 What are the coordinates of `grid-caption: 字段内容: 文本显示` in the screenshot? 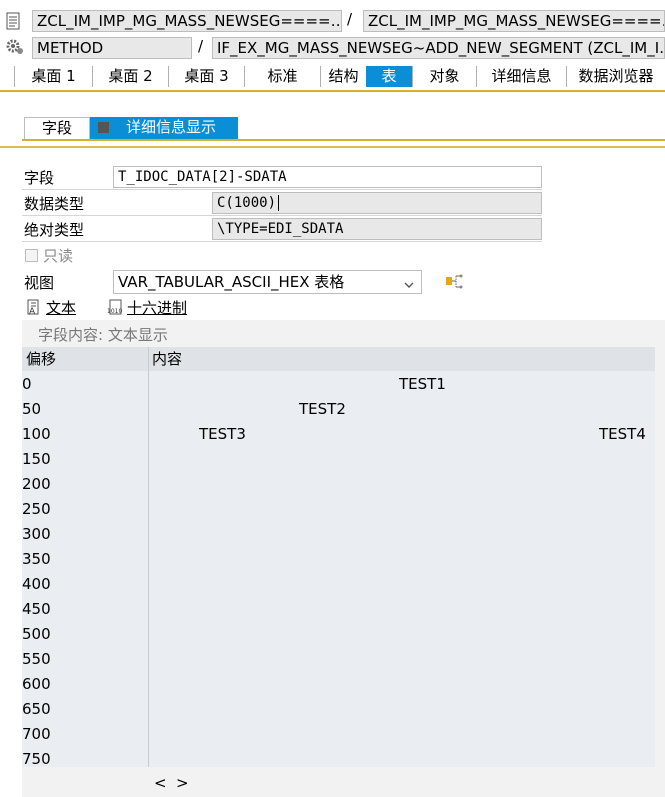 It's located at (103, 335).